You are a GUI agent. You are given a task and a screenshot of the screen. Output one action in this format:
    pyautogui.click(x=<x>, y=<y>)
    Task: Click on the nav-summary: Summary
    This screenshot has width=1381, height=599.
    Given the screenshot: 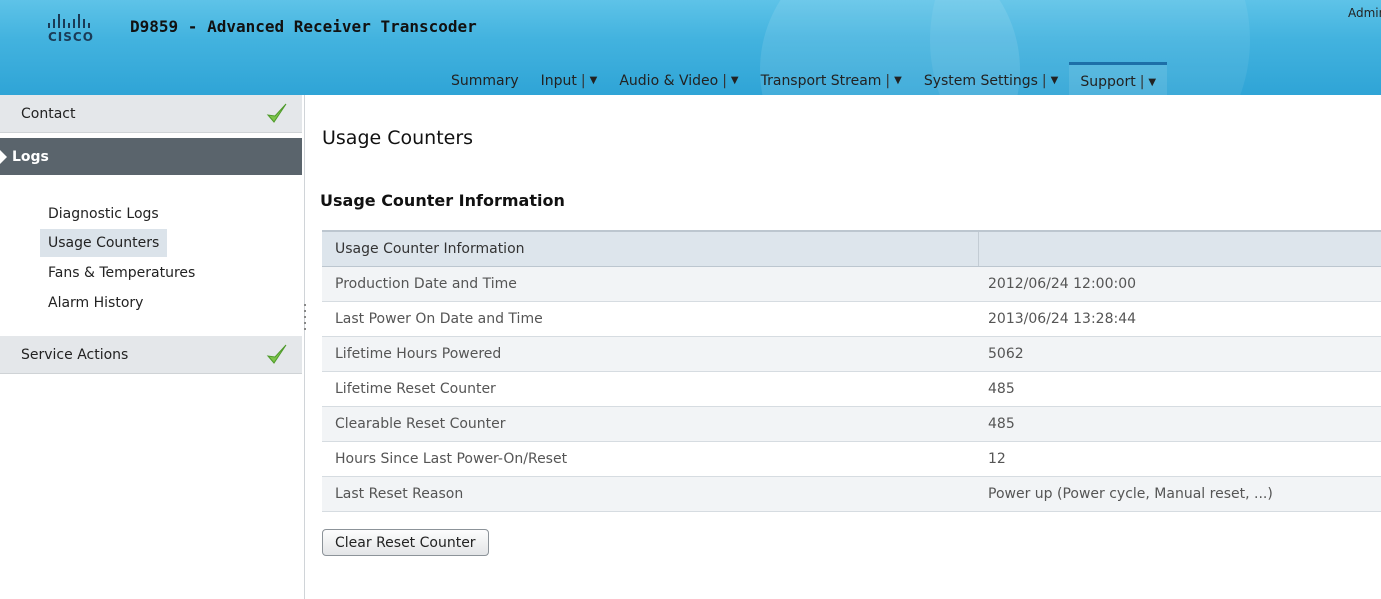 What is the action you would take?
    pyautogui.click(x=485, y=78)
    